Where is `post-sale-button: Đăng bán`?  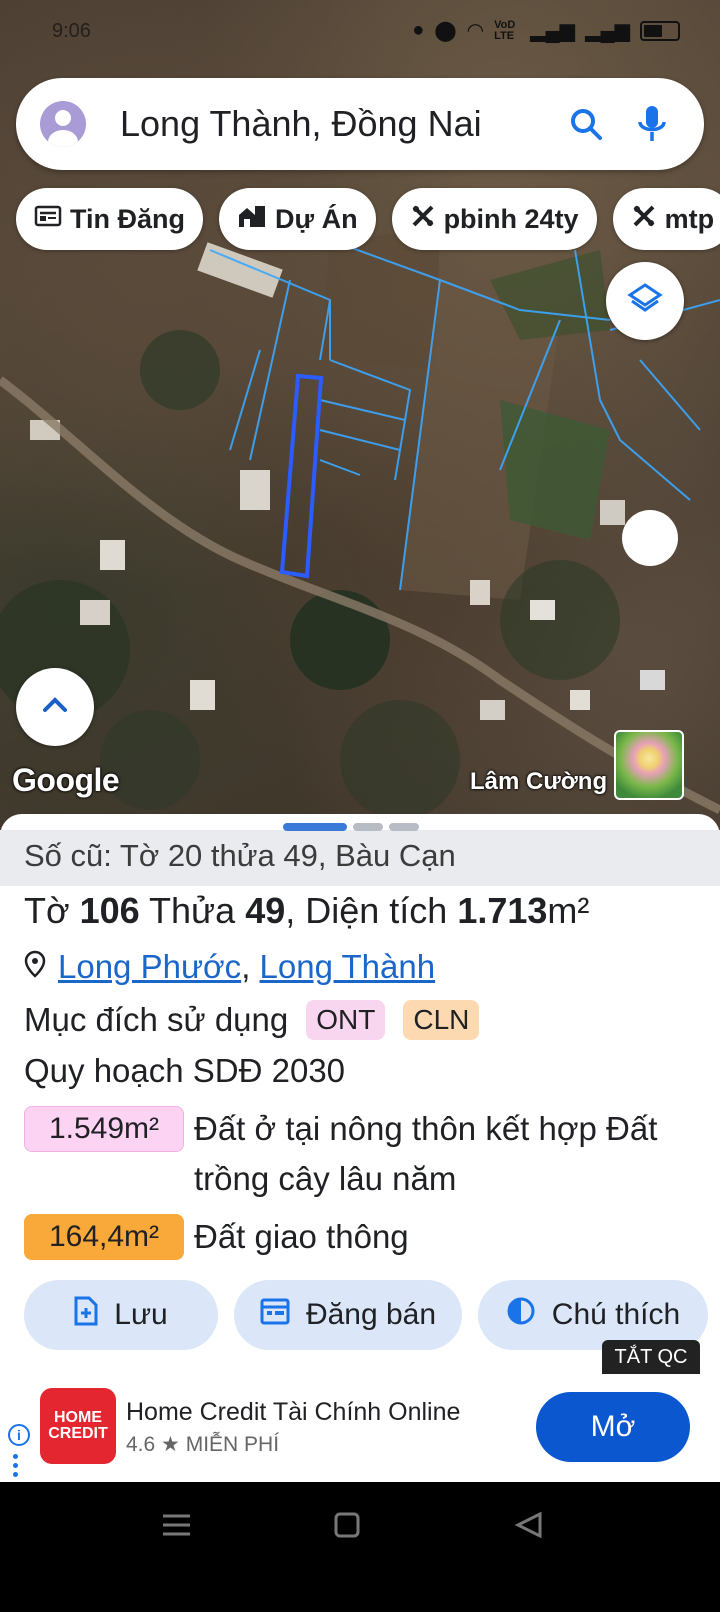 post-sale-button: Đăng bán is located at coordinates (348, 1315).